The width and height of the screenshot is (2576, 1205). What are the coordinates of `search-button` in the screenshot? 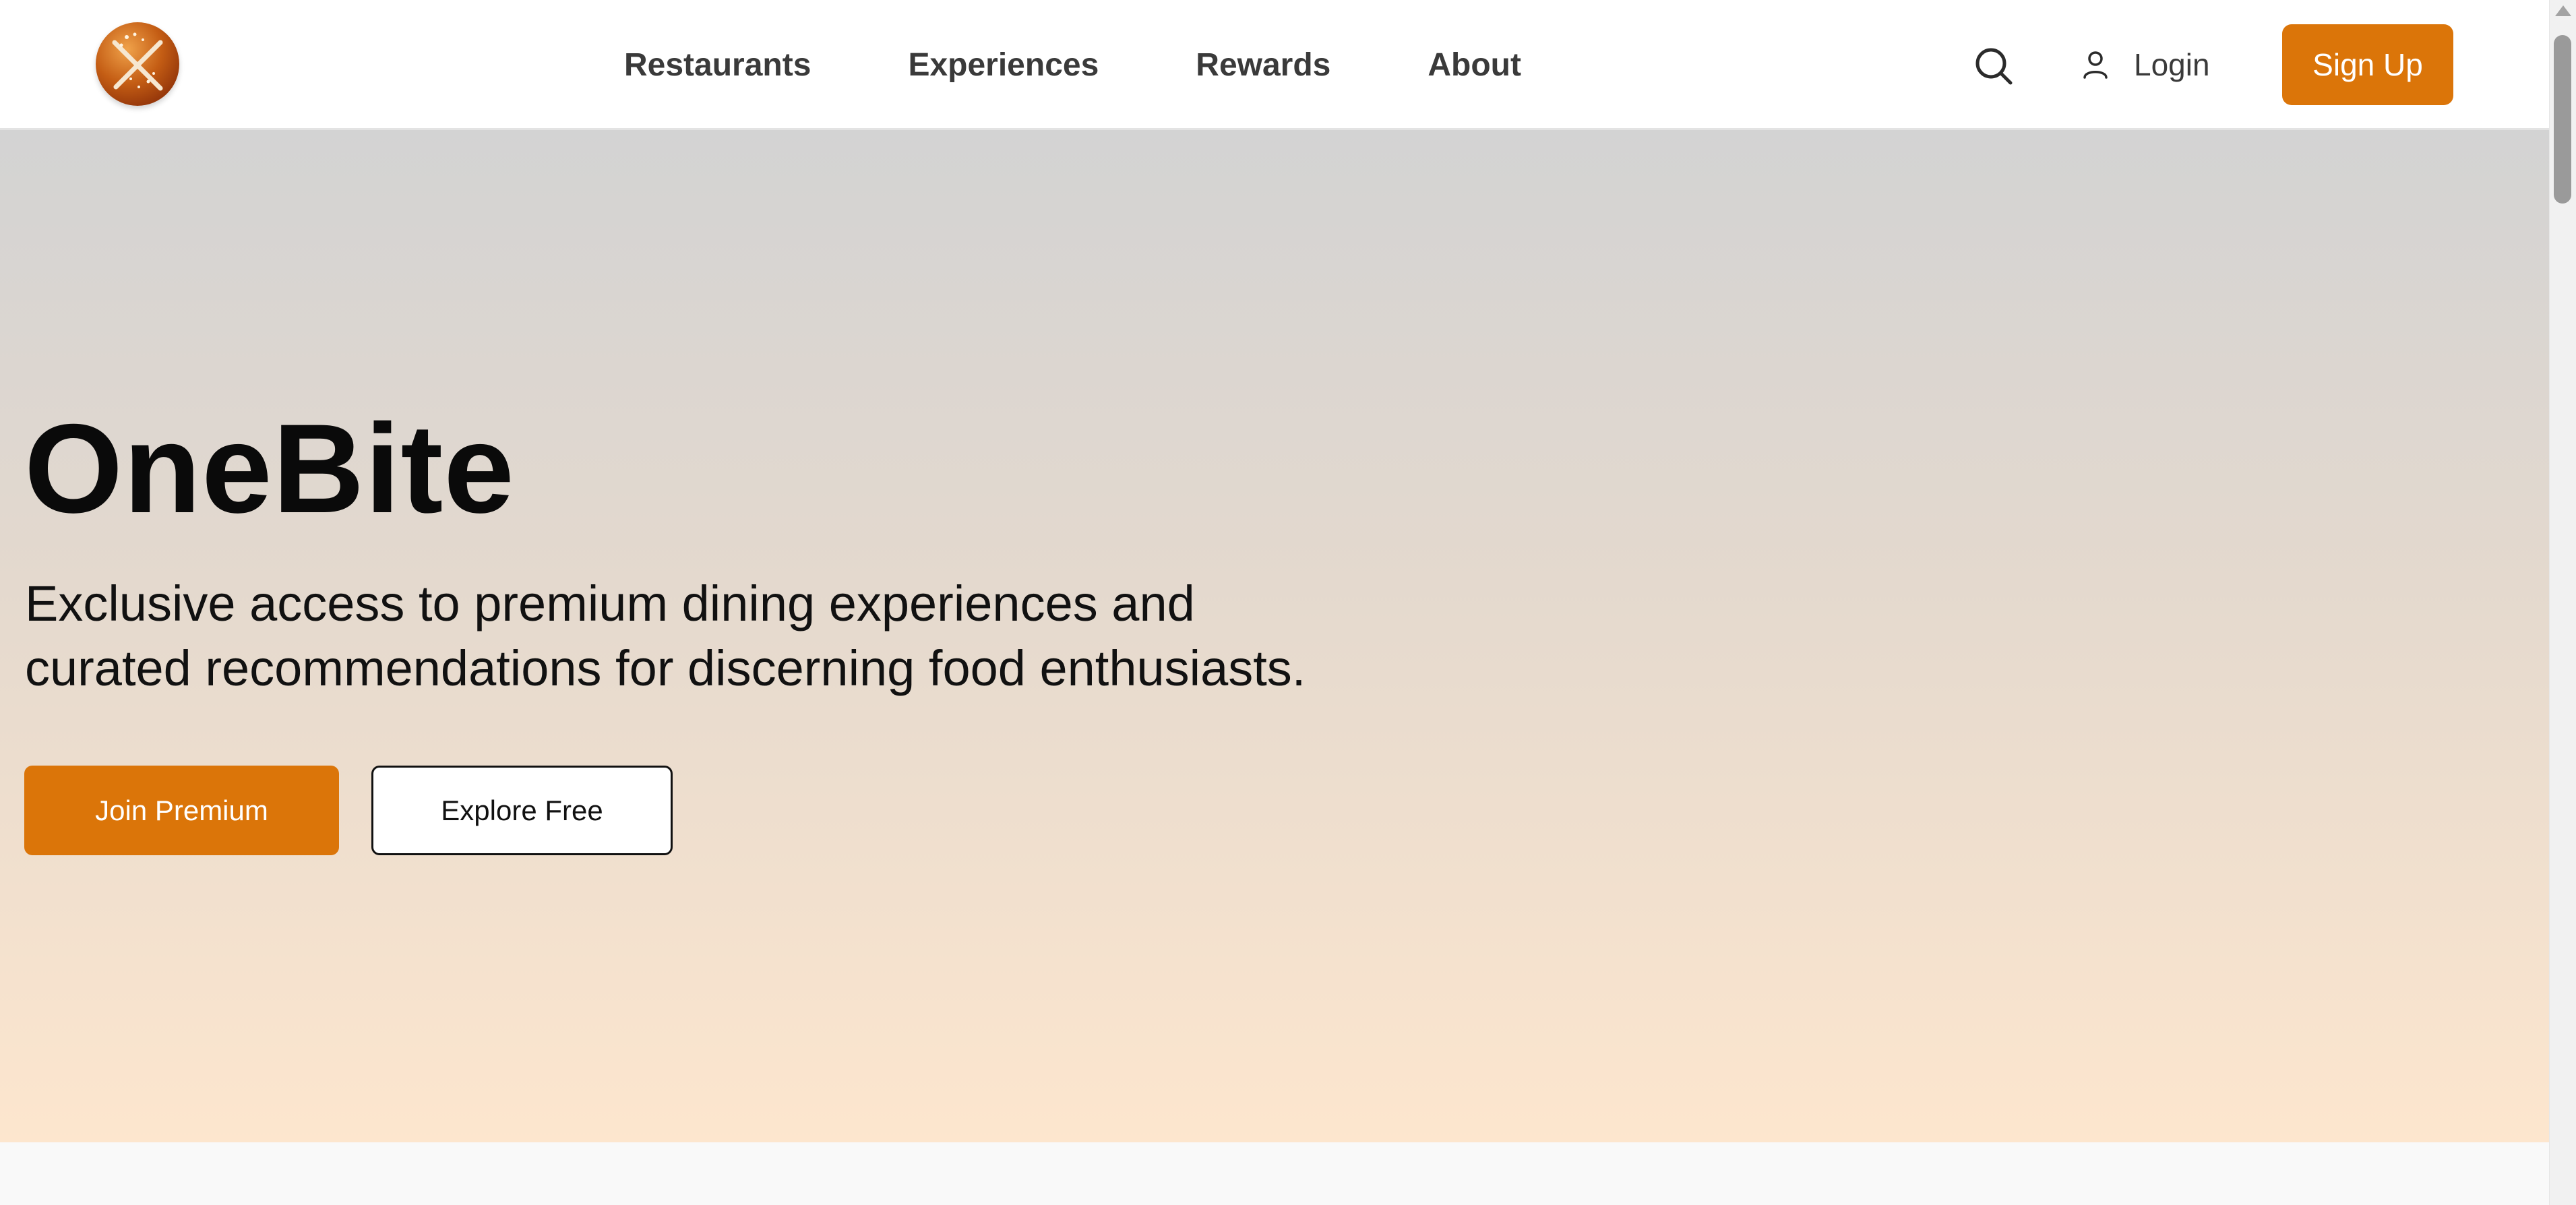 It's located at (1993, 66).